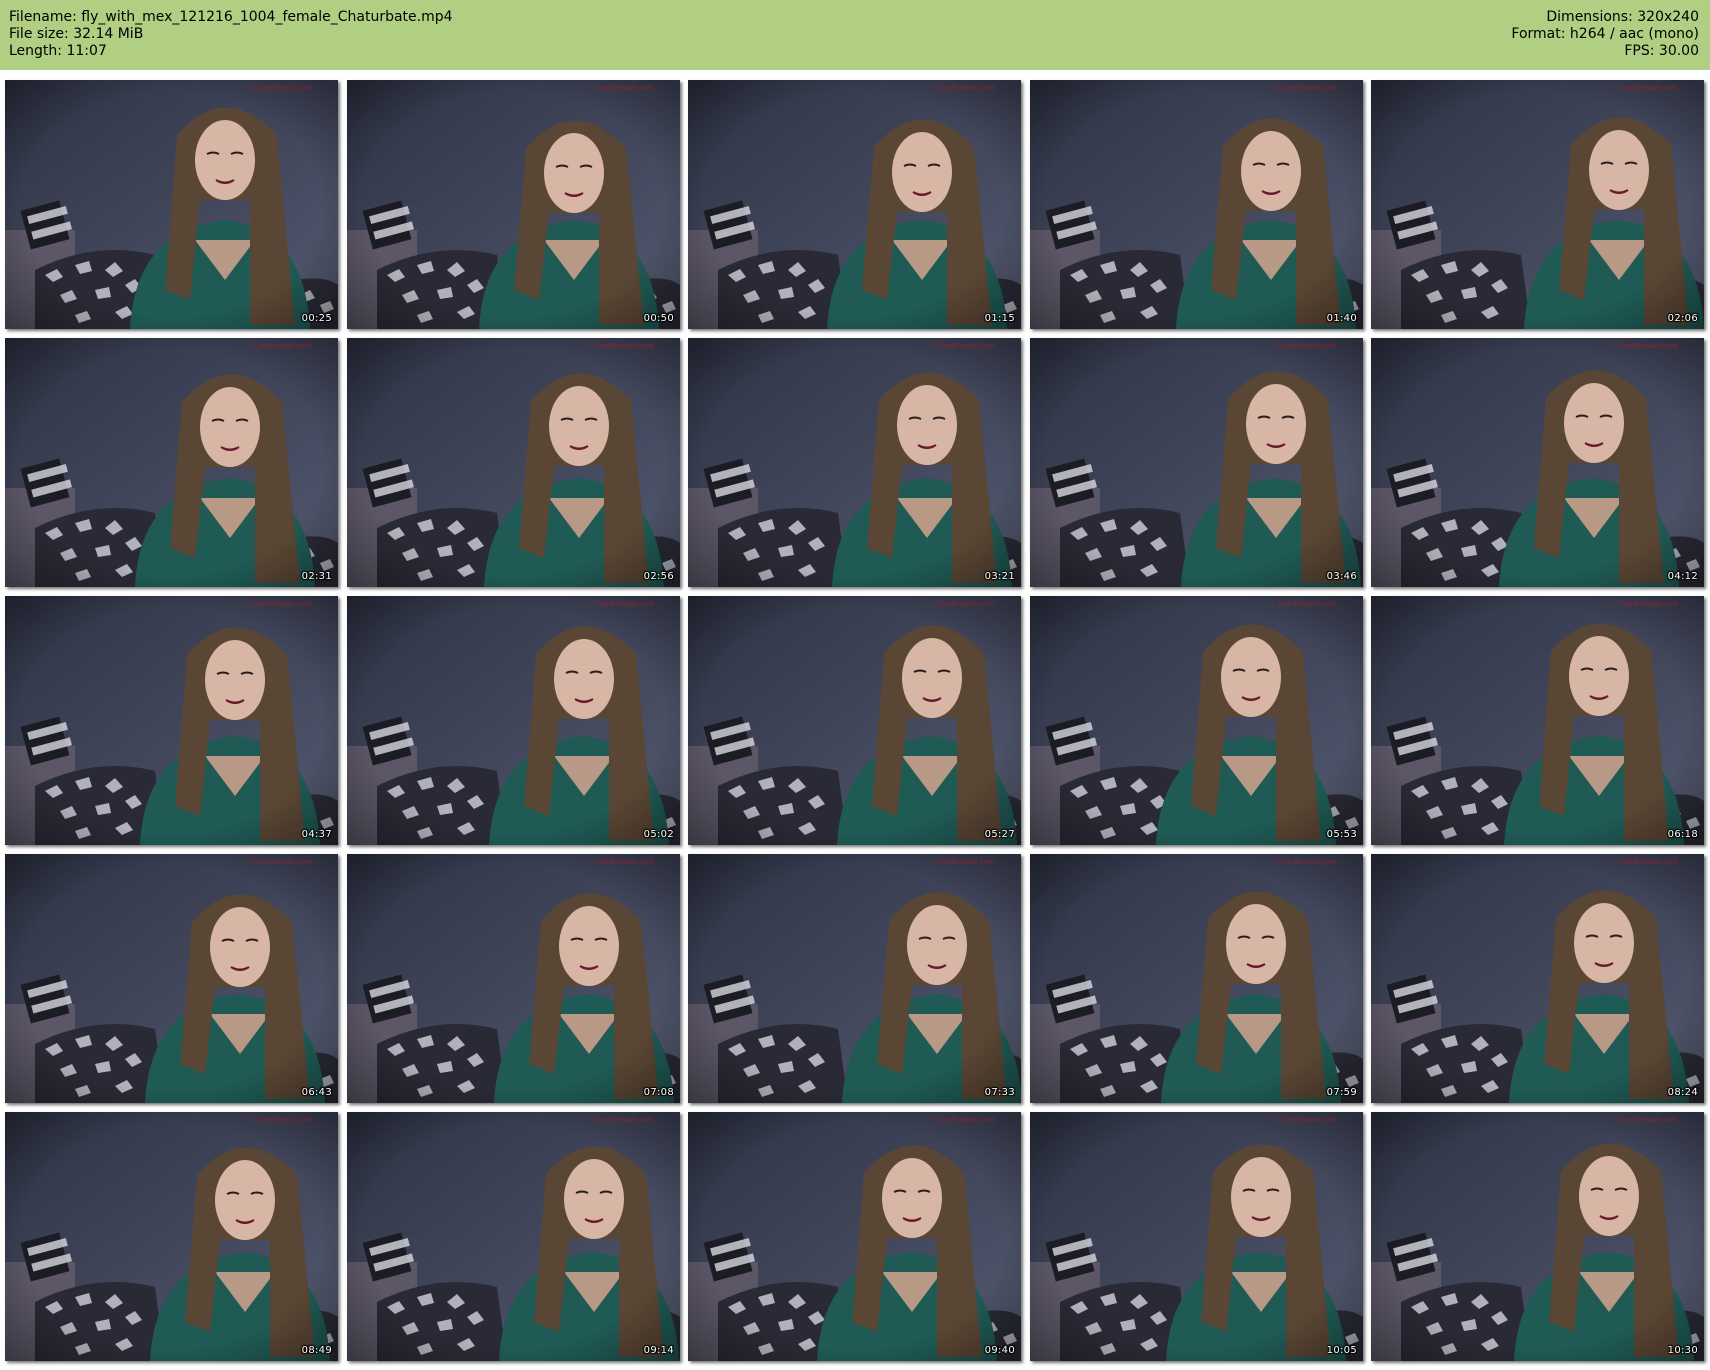 This screenshot has height=1370, width=1710. I want to click on timestamp-label: 02:56, so click(658, 576).